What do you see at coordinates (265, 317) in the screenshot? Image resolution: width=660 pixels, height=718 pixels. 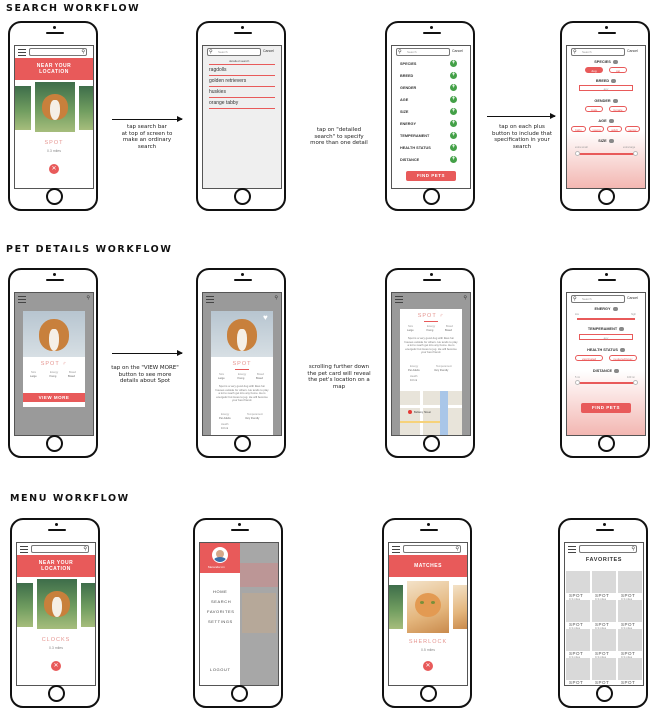 I see `heart-icon: ♥` at bounding box center [265, 317].